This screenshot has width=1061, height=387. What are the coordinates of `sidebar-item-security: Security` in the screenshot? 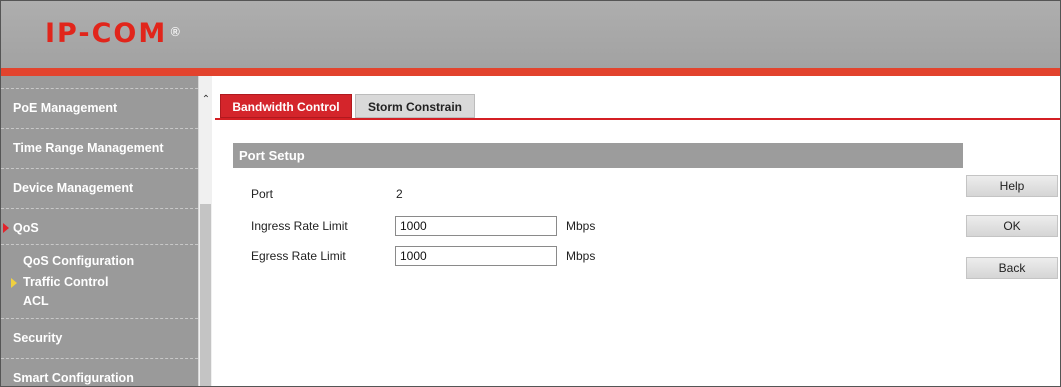 It's located at (99, 338).